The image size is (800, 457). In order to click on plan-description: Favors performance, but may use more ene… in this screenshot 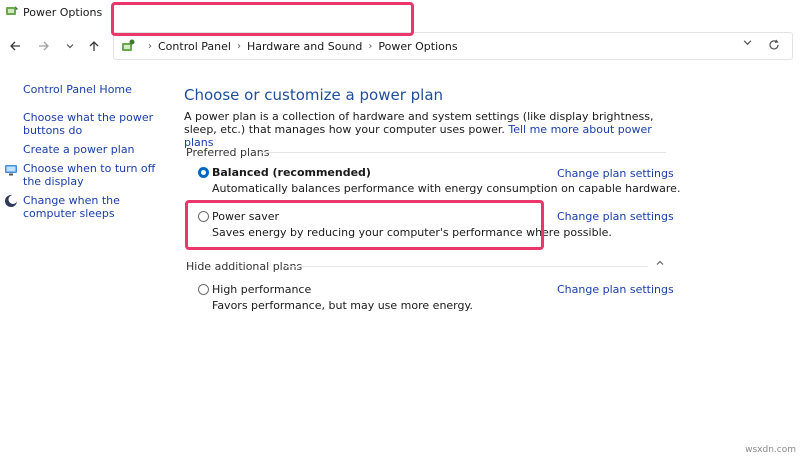, I will do `click(342, 305)`.